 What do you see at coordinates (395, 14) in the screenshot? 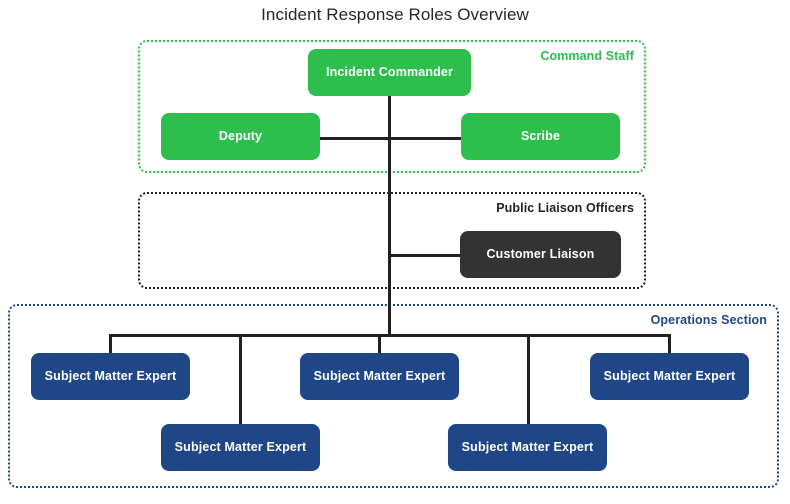
I see `page-title: Incident Response Roles Overview` at bounding box center [395, 14].